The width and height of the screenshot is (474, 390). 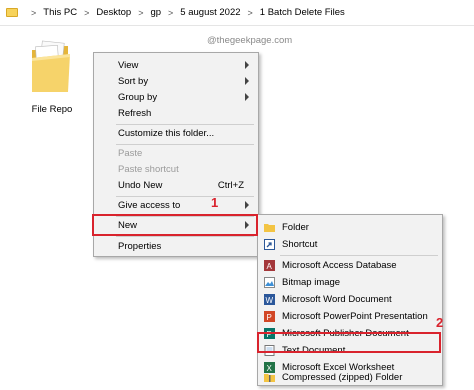 I want to click on menu-item-refresh: Refresh, so click(x=176, y=113).